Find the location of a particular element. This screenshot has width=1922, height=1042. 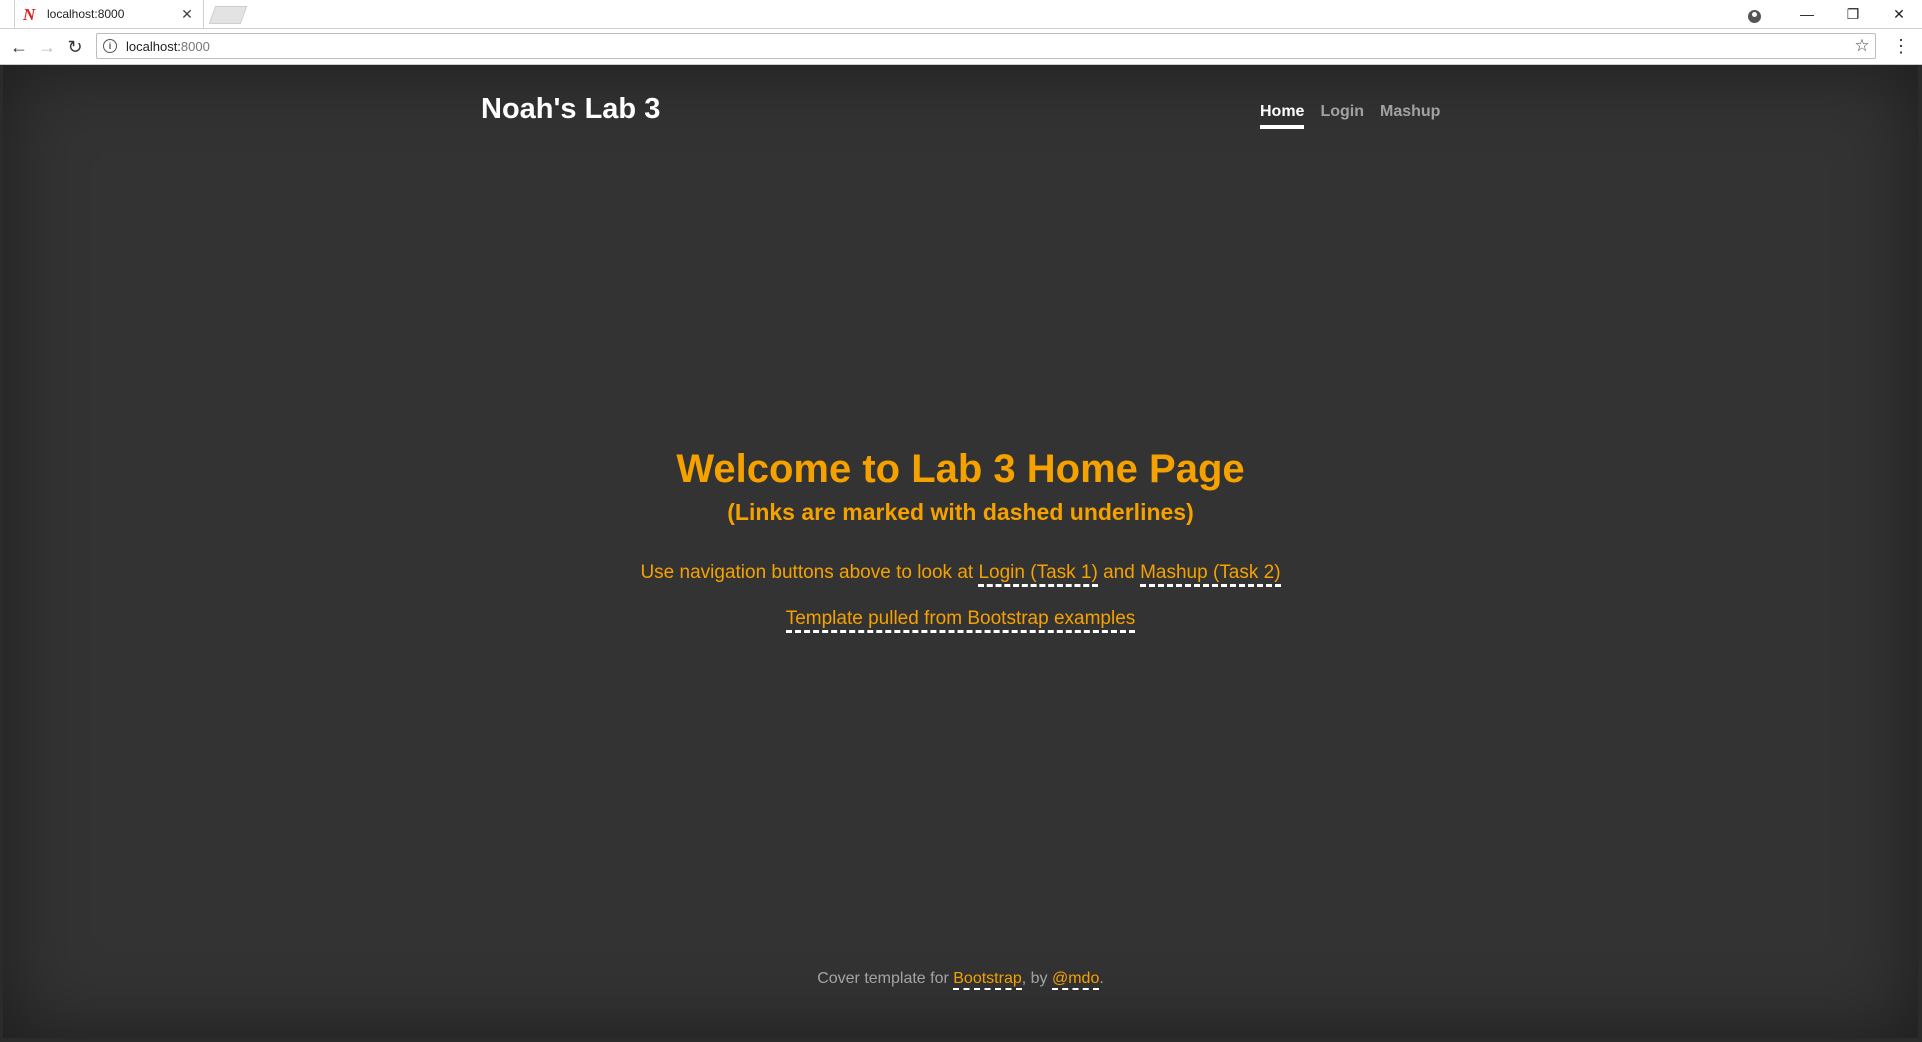

back-arrow-icon: ← is located at coordinates (19, 47).